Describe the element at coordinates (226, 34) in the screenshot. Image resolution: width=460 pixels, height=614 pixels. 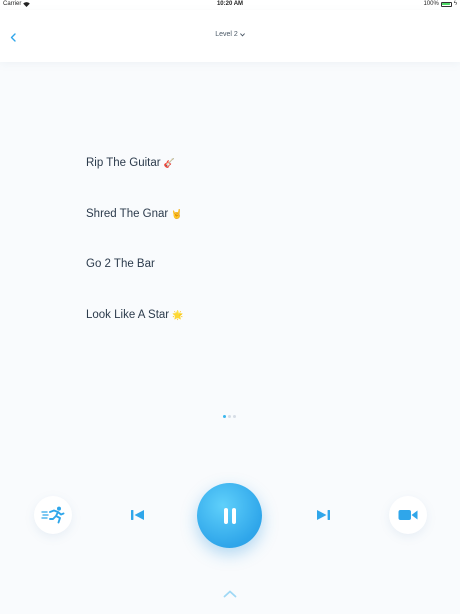
I see `level-title: Level 2` at that location.